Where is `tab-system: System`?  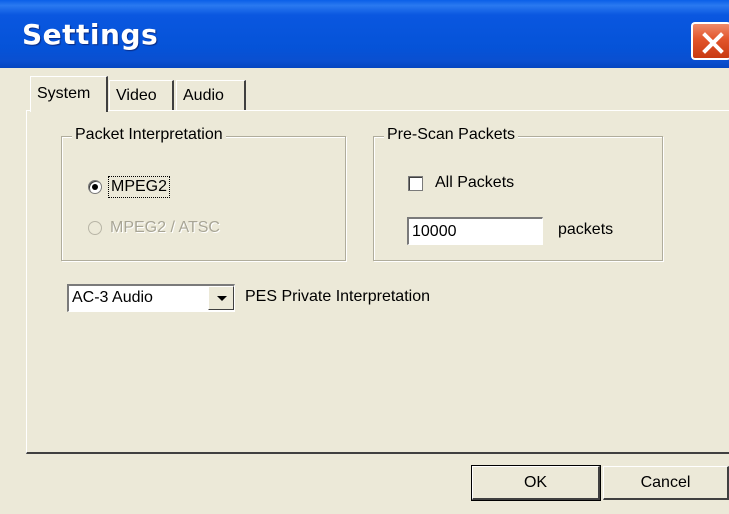 tab-system: System is located at coordinates (69, 94).